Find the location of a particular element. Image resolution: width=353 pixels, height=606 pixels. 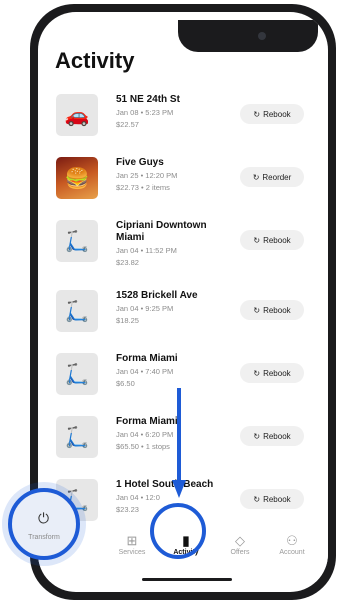

item-price: $23.82 is located at coordinates (127, 262).